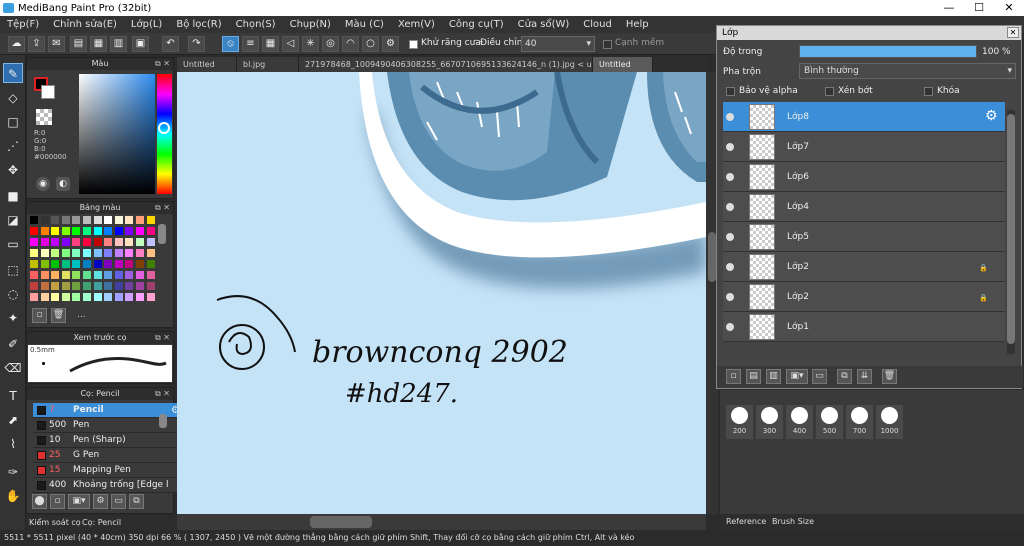 This screenshot has width=1024, height=546. What do you see at coordinates (58, 315) in the screenshot?
I see `delete-color-icon: 🗑` at bounding box center [58, 315].